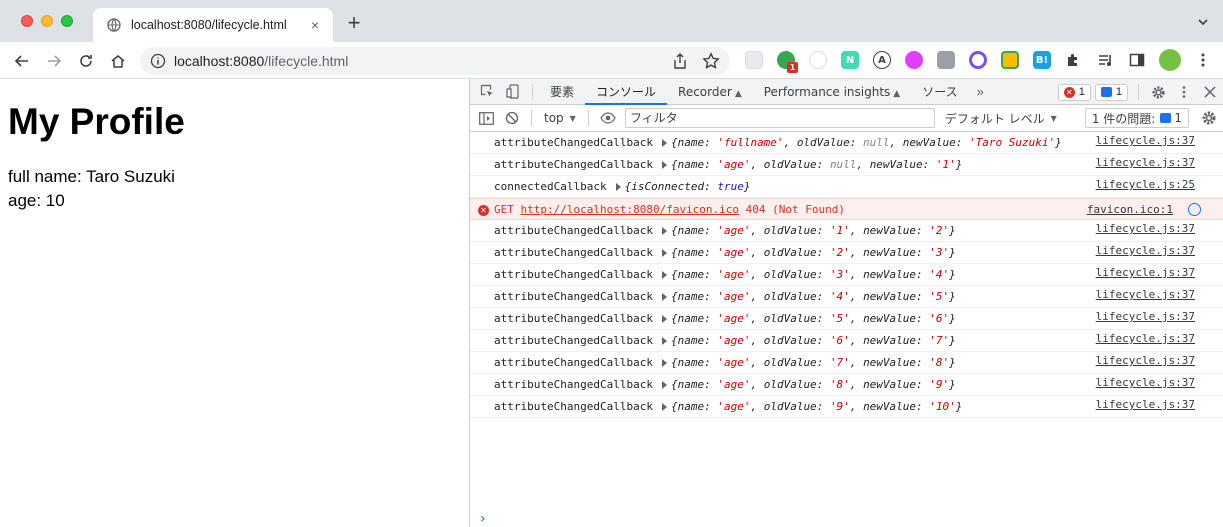  I want to click on extension-record-icon, so click(914, 60).